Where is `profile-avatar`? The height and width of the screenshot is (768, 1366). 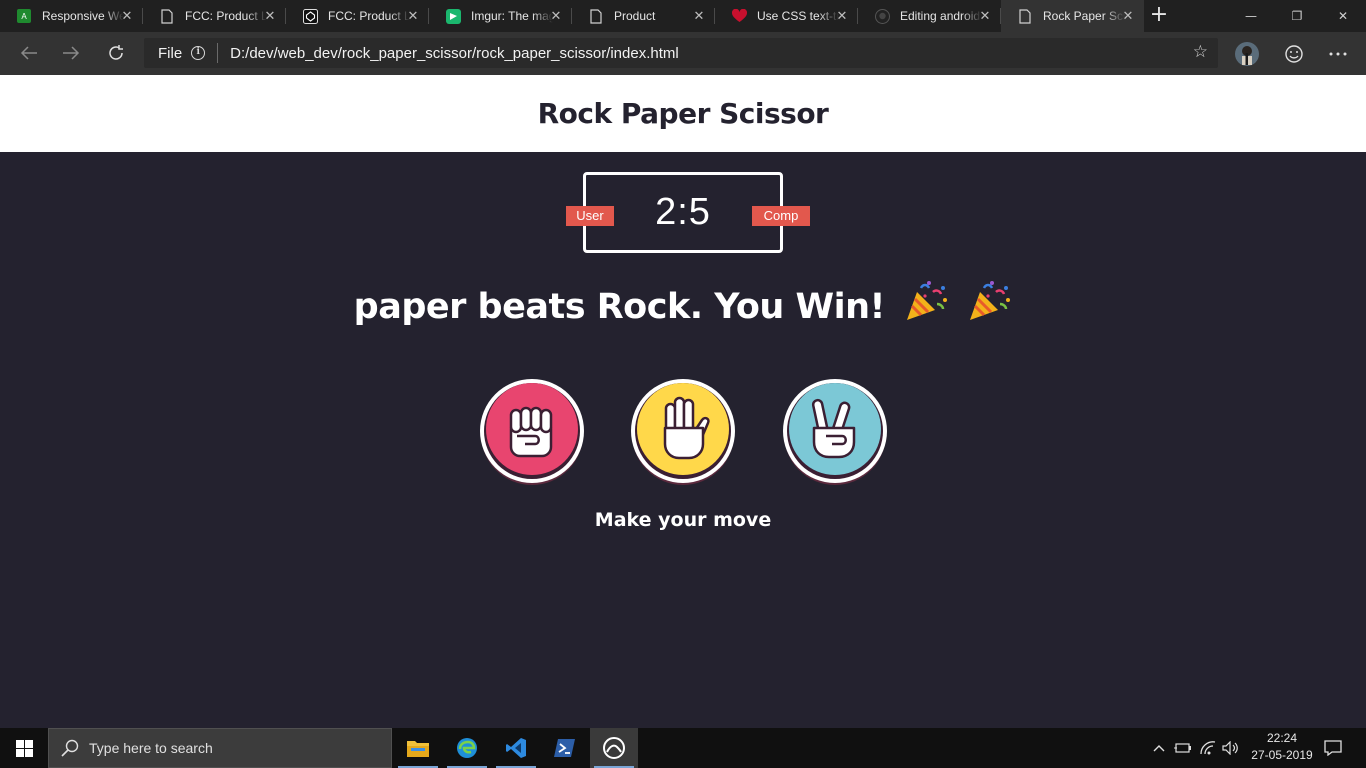
profile-avatar is located at coordinates (1247, 54).